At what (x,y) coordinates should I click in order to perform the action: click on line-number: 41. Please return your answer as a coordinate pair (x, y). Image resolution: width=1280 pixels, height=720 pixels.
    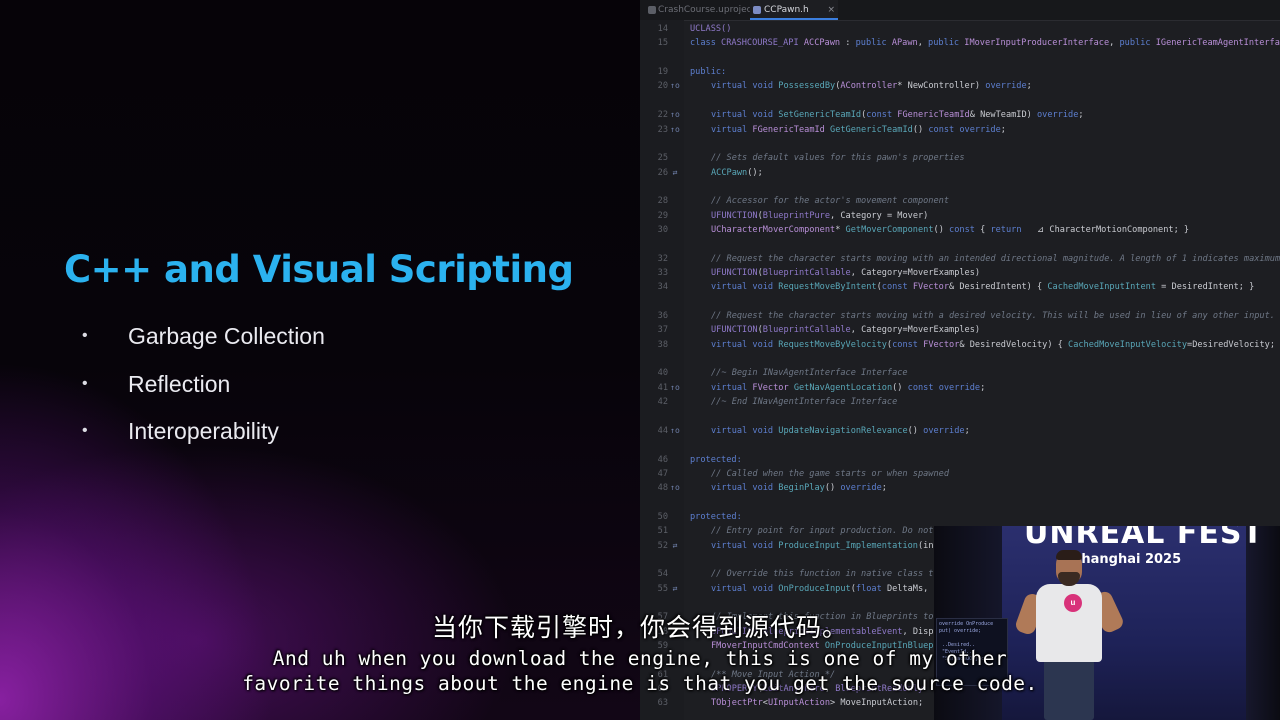
    Looking at the image, I should click on (662, 387).